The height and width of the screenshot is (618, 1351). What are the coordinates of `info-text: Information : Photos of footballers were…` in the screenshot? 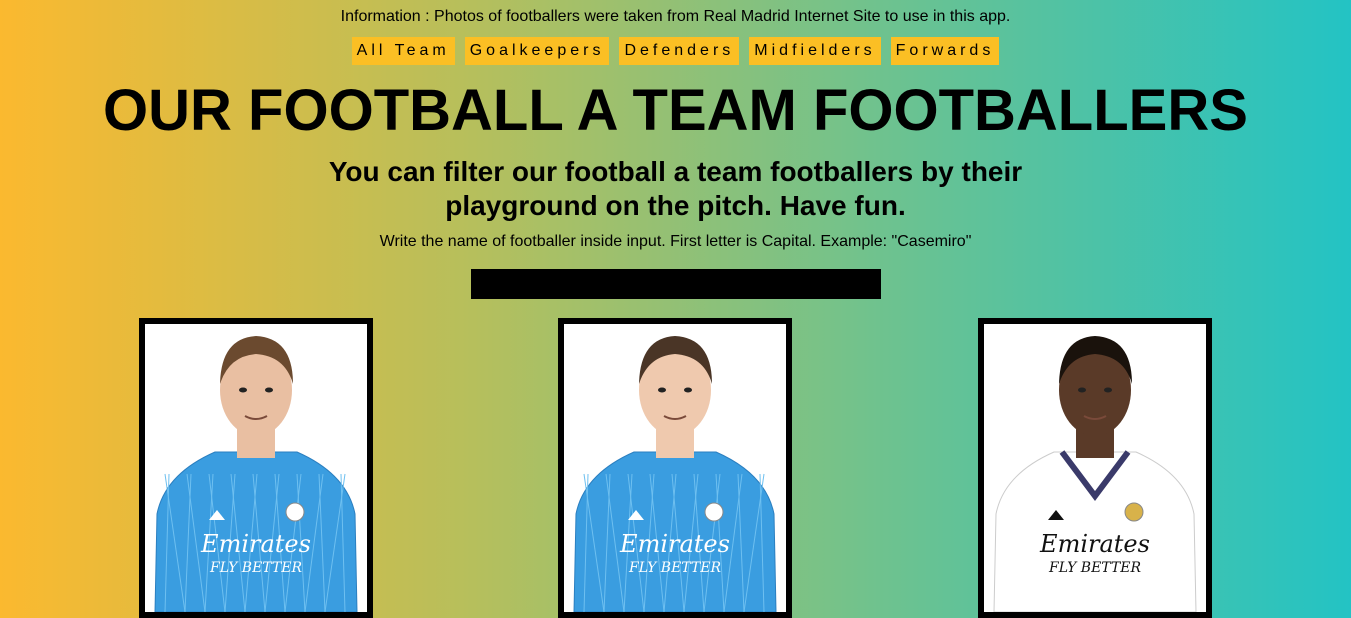 It's located at (675, 16).